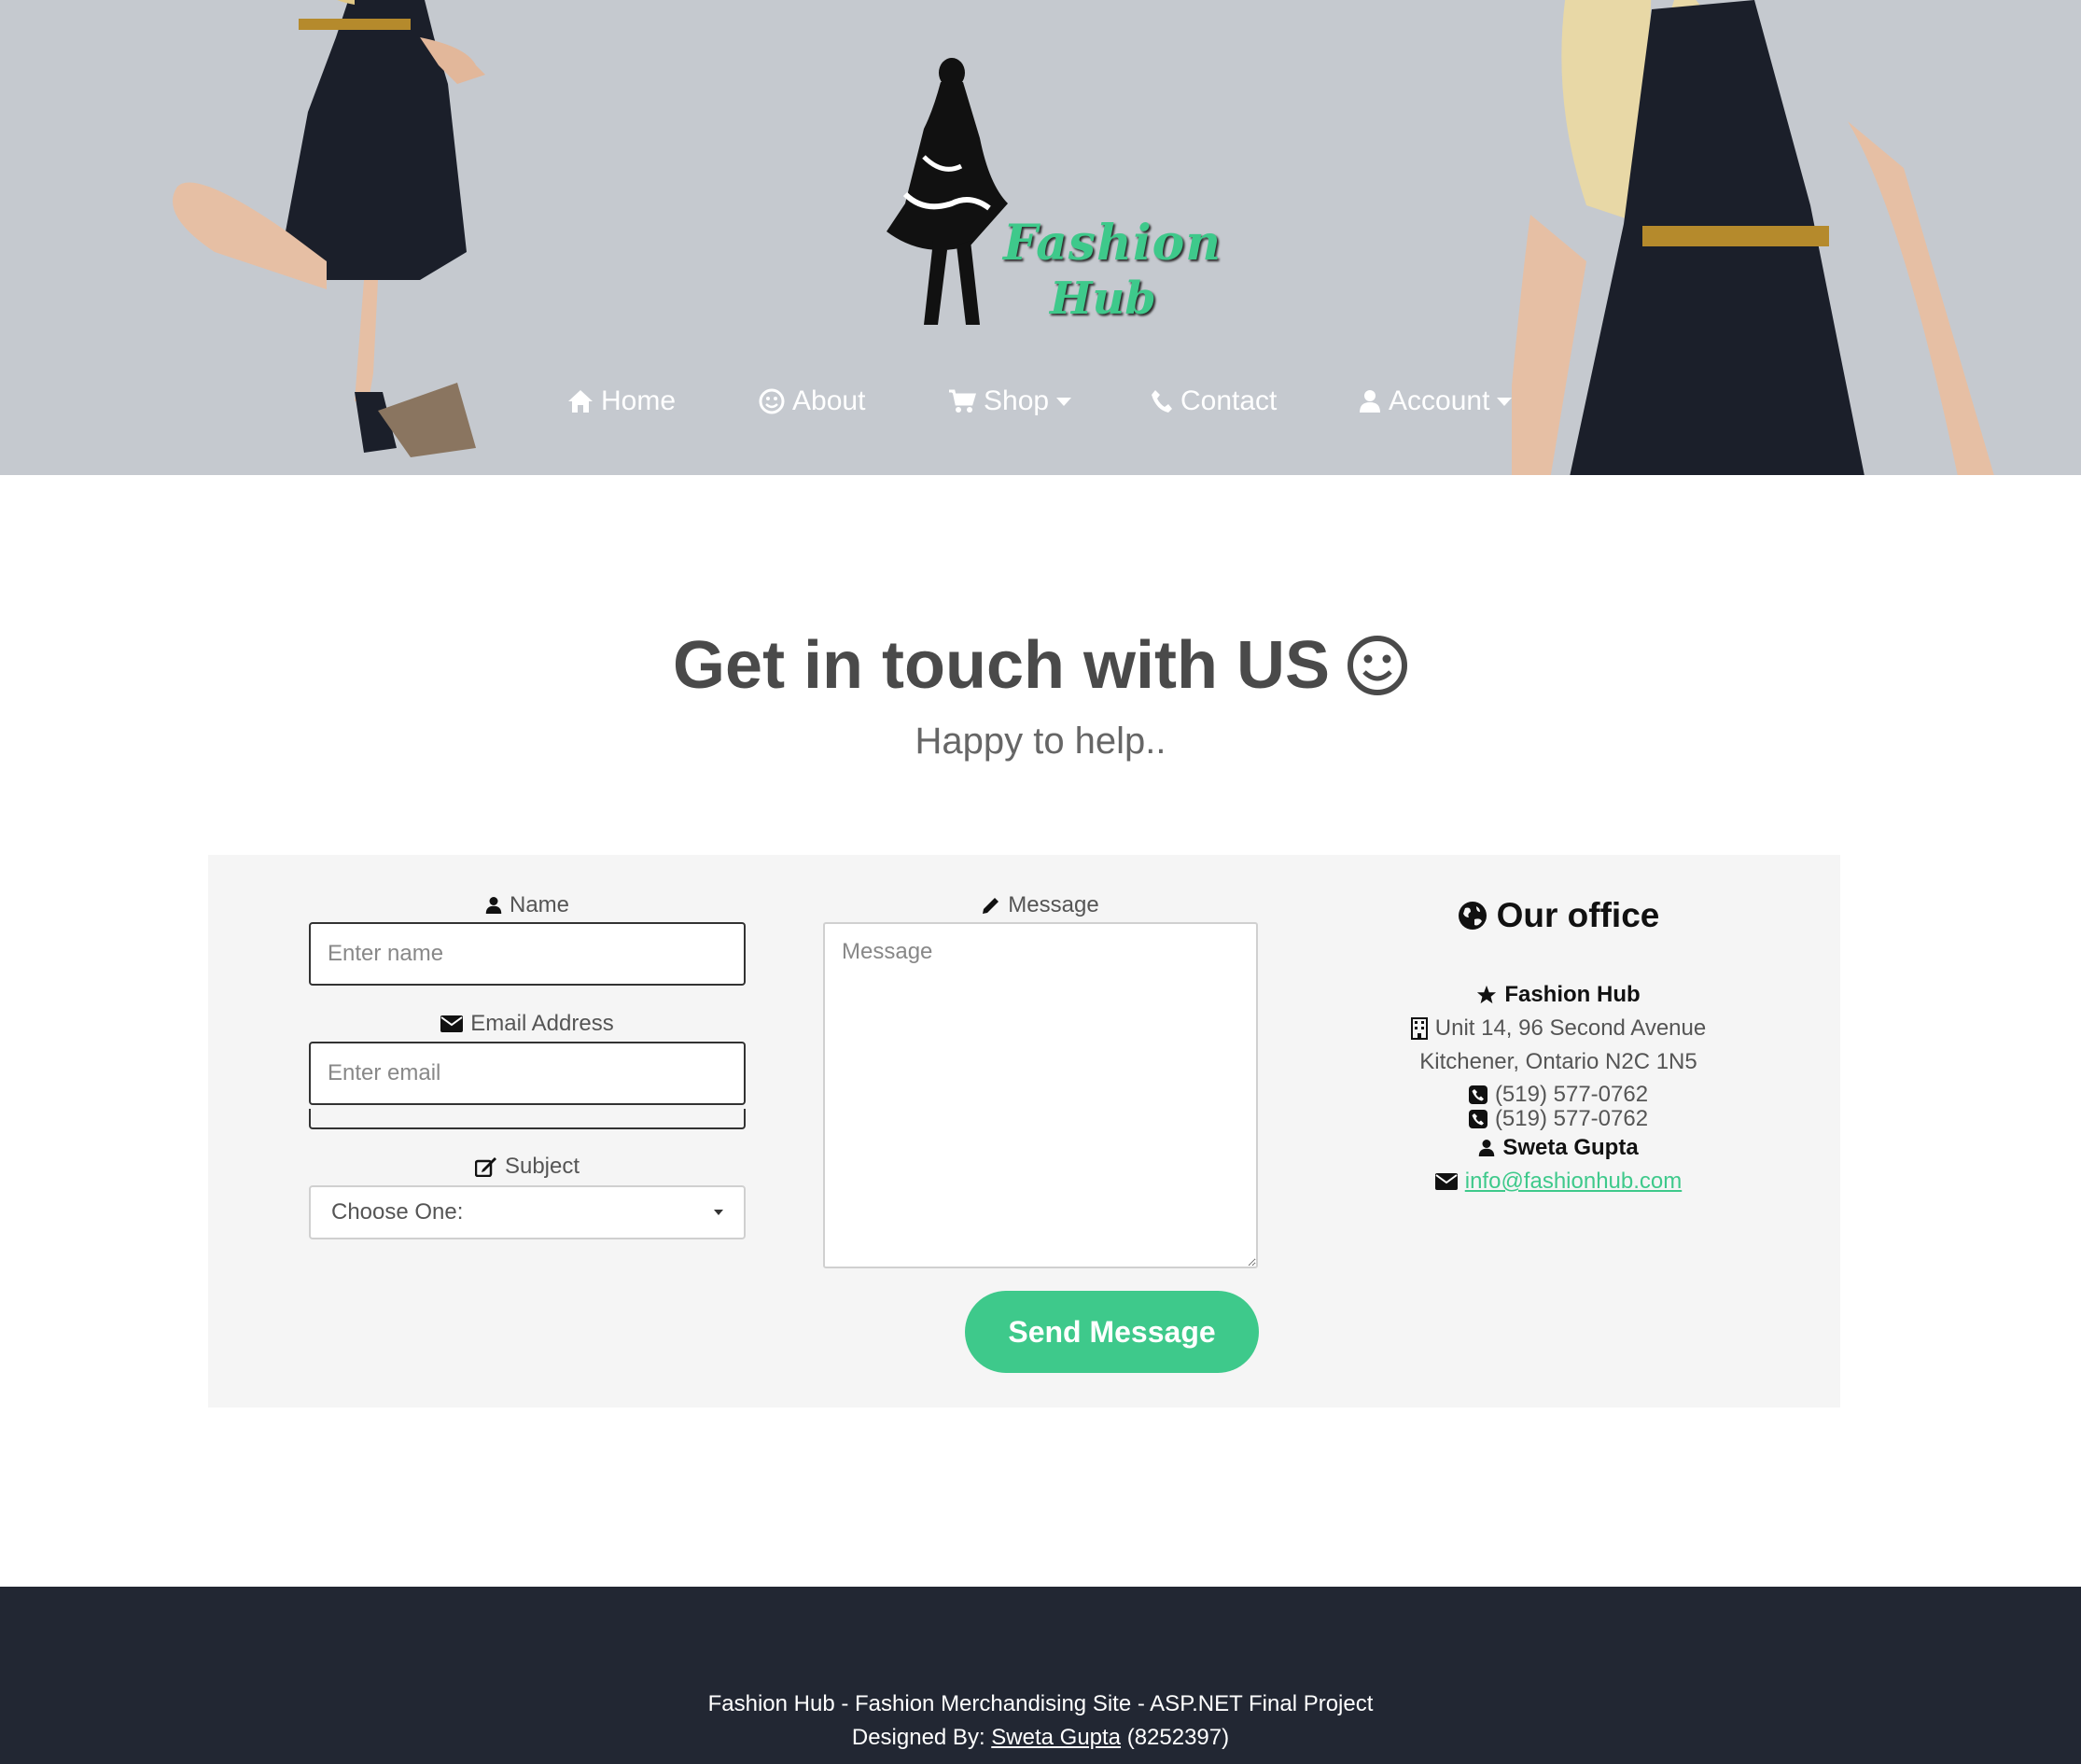 Image resolution: width=2081 pixels, height=1764 pixels. What do you see at coordinates (1572, 994) in the screenshot?
I see `office-company-text: Fashion Hub` at bounding box center [1572, 994].